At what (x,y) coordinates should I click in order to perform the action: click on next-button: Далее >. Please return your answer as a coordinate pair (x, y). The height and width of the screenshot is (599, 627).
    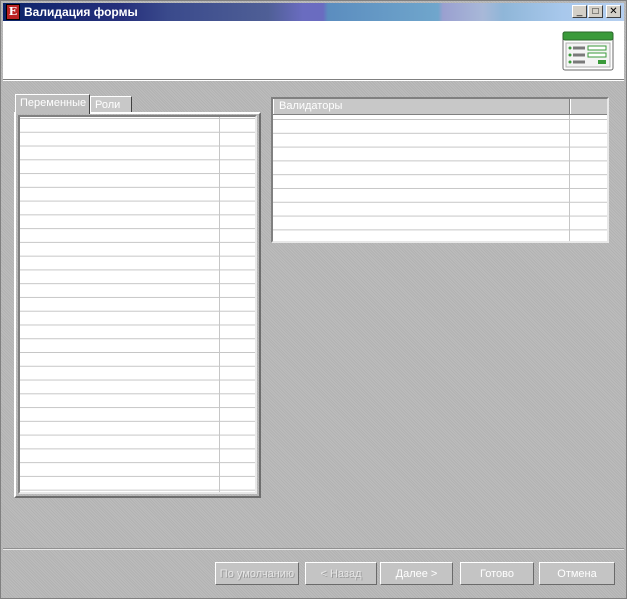
    Looking at the image, I should click on (416, 573).